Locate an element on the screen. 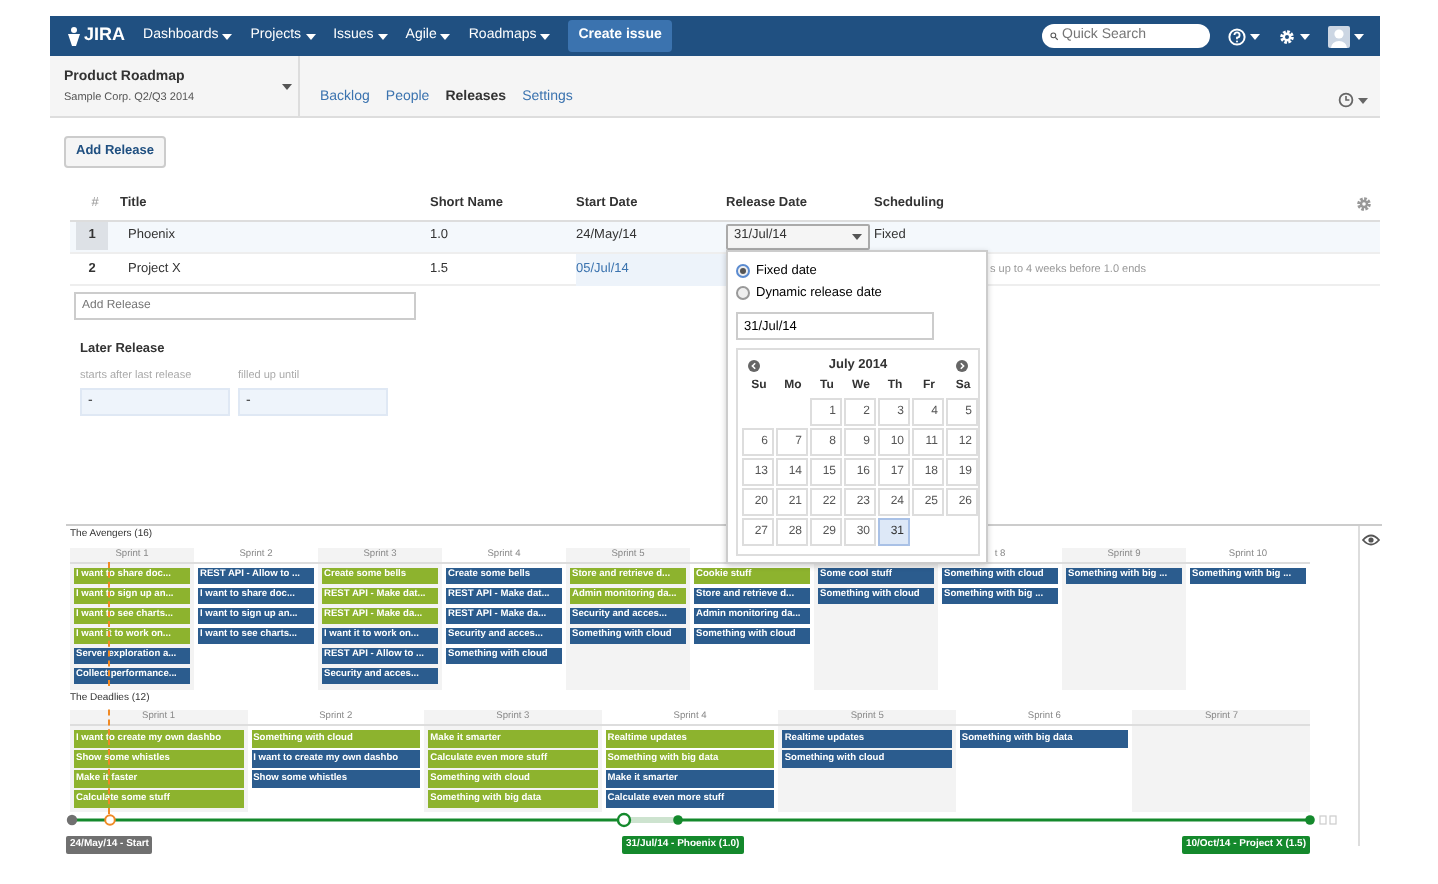 Image resolution: width=1438 pixels, height=884 pixels. user-menu is located at coordinates (1346, 36).